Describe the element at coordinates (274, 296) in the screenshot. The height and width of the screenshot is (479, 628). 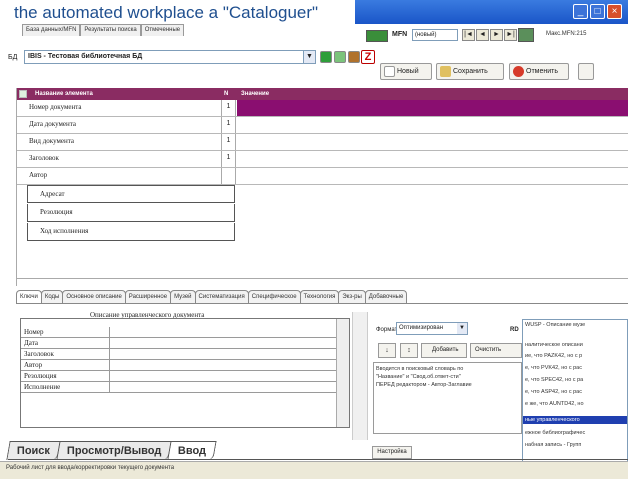
I see `tab-specific: Специфическое` at that location.